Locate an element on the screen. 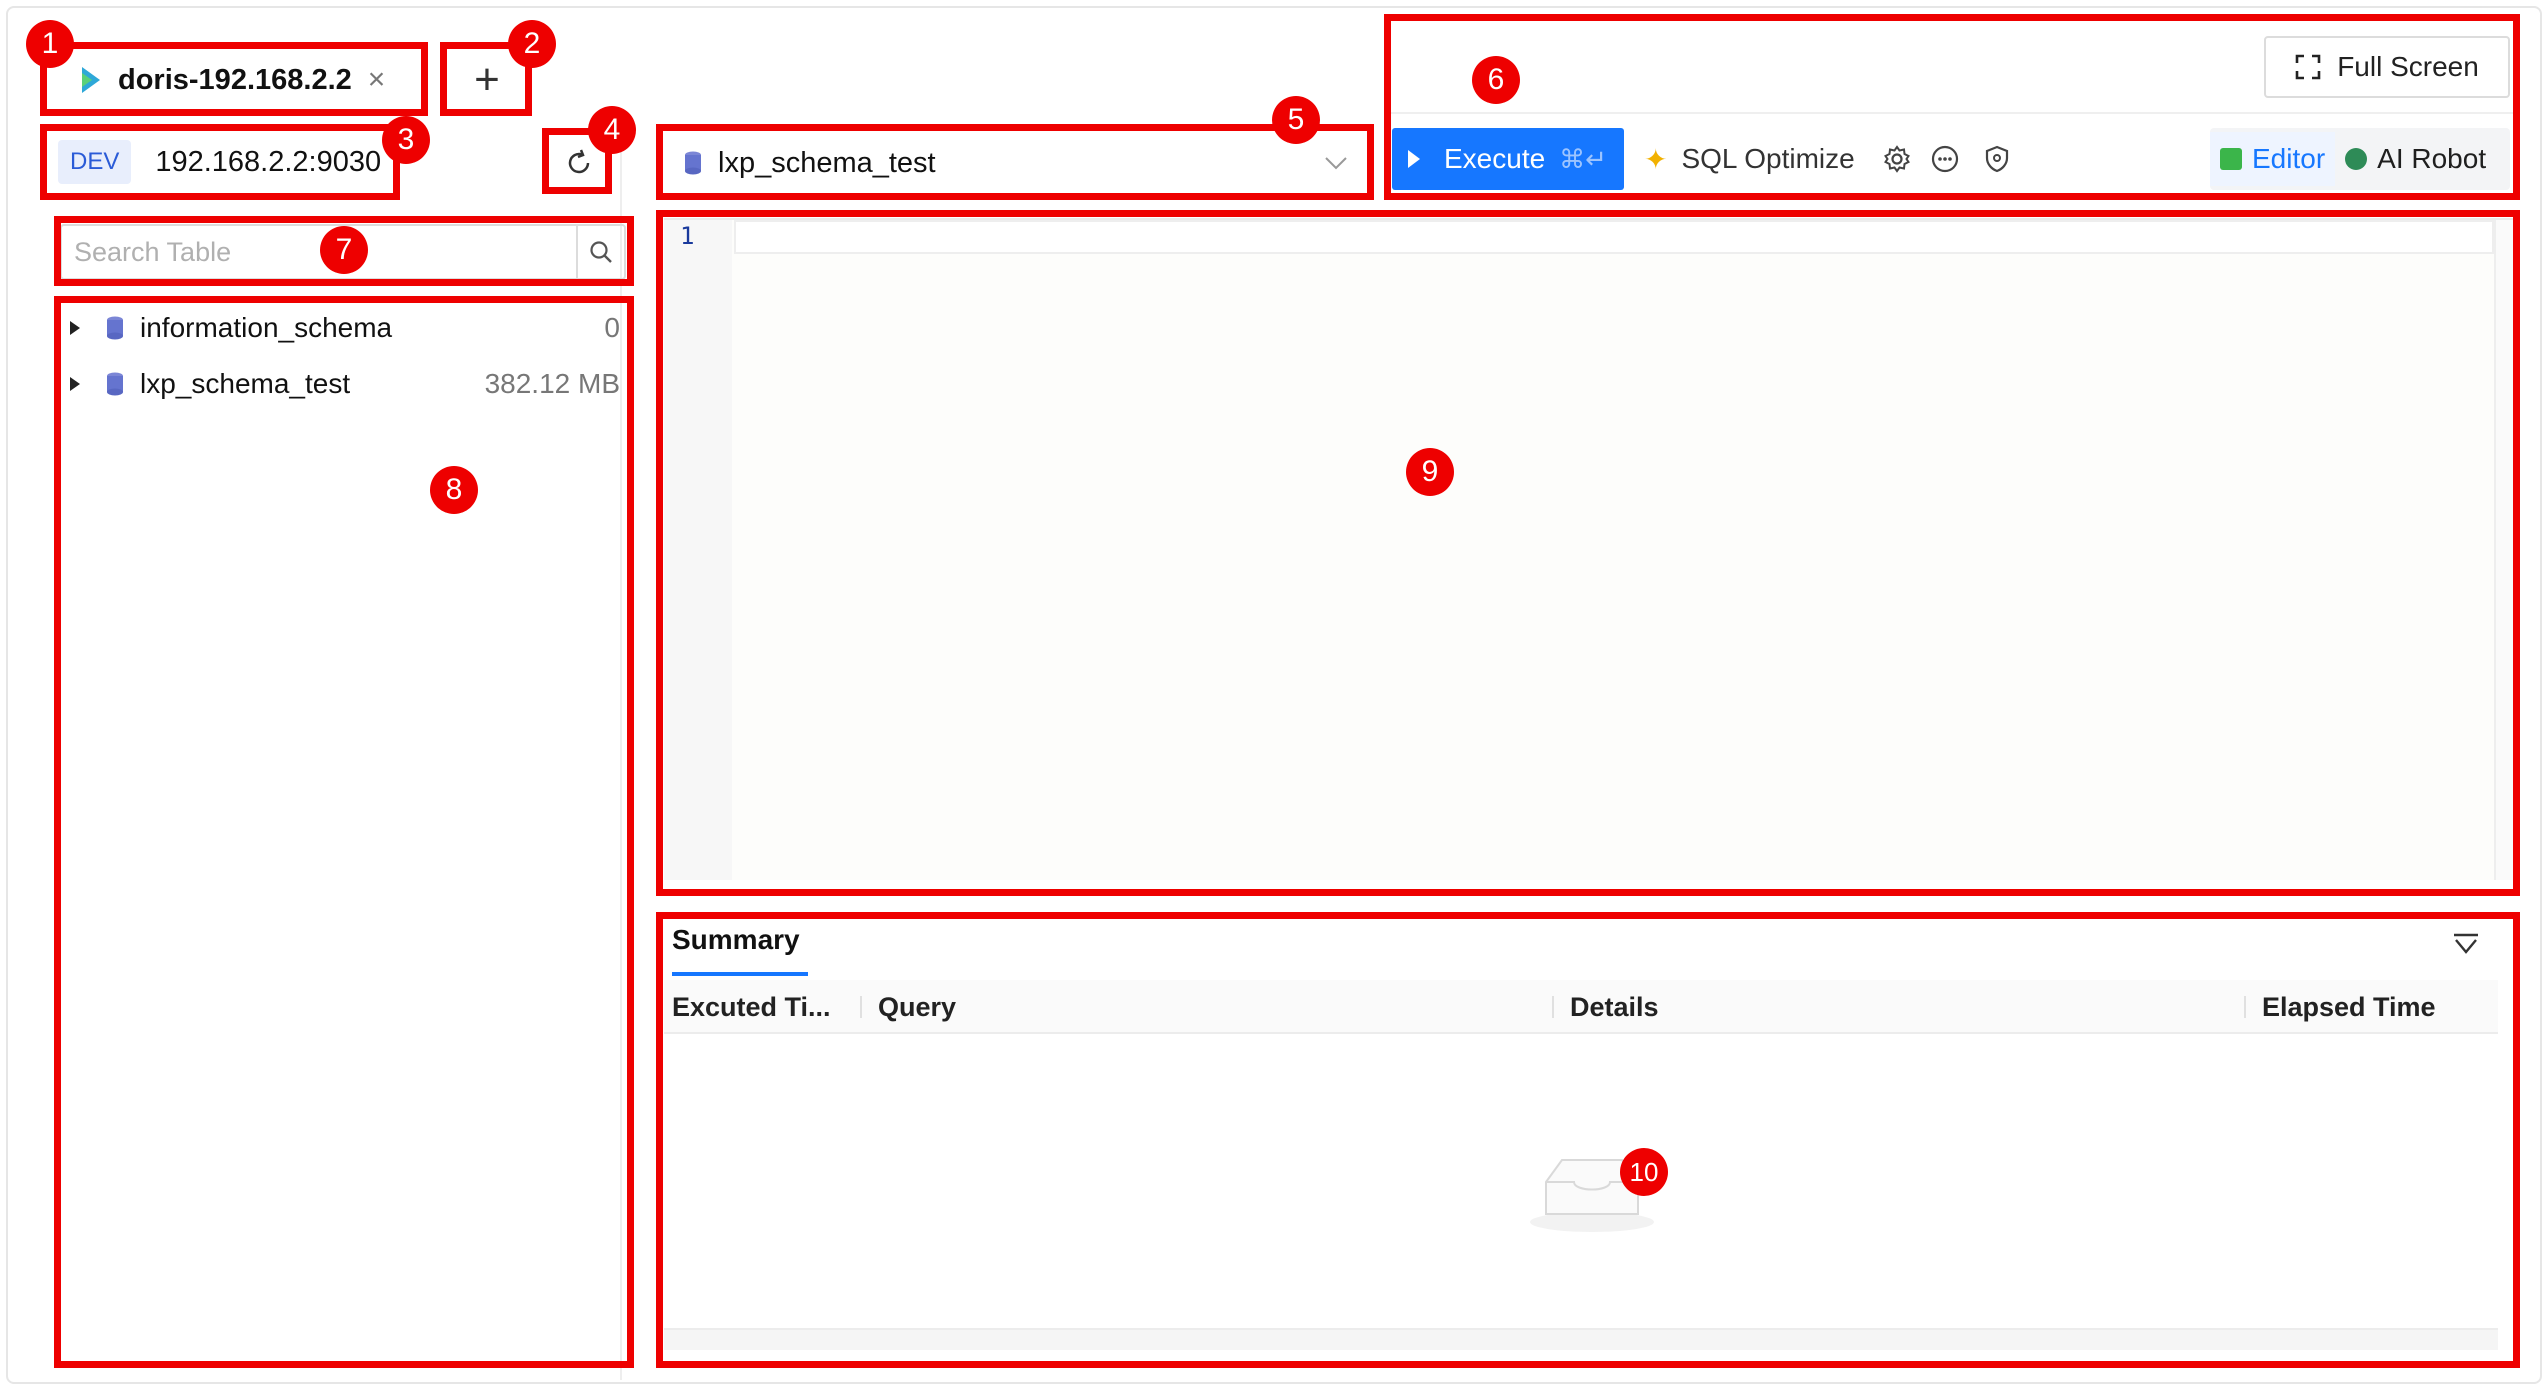 The image size is (2548, 1390). tree-item-information-schema: information_schema 0 is located at coordinates (343, 328).